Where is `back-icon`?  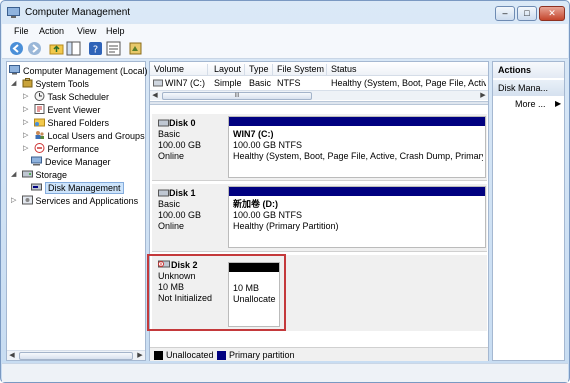 back-icon is located at coordinates (16, 48).